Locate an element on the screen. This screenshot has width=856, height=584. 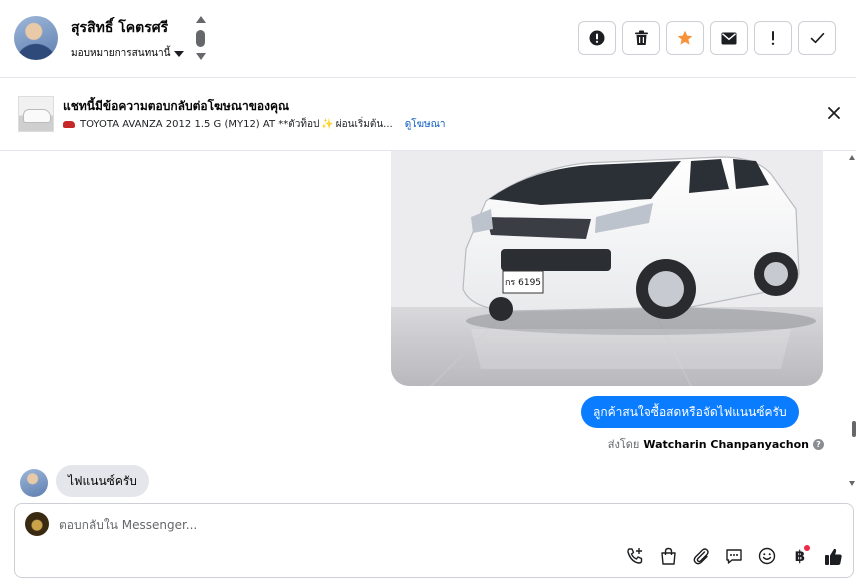
exclamation-icon is located at coordinates (773, 38).